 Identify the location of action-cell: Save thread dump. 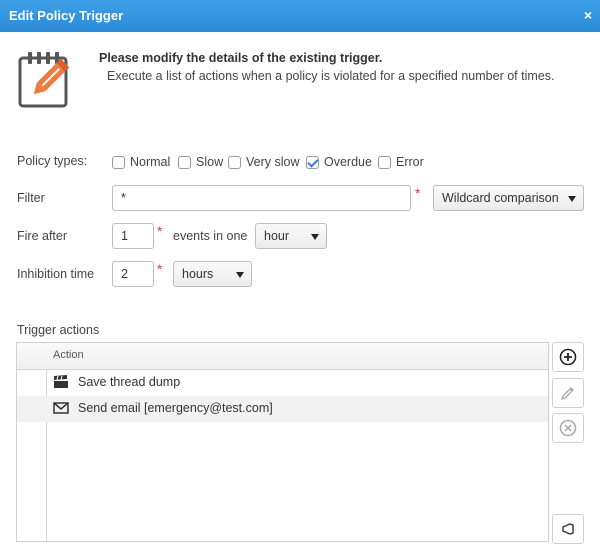
(116, 382).